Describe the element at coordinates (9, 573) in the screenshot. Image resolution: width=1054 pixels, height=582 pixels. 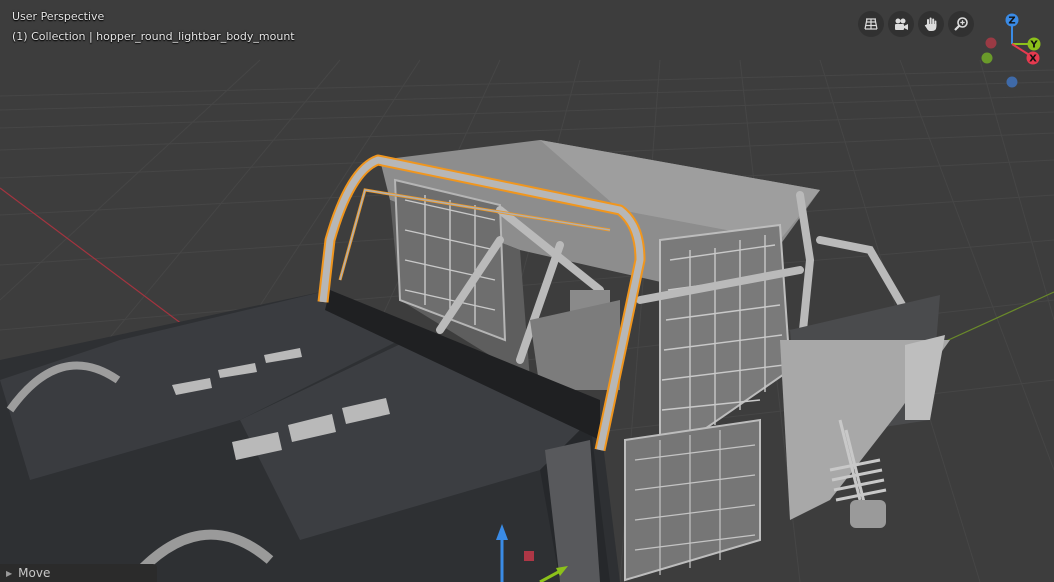
I see `expand-triangle-icon: ▶` at that location.